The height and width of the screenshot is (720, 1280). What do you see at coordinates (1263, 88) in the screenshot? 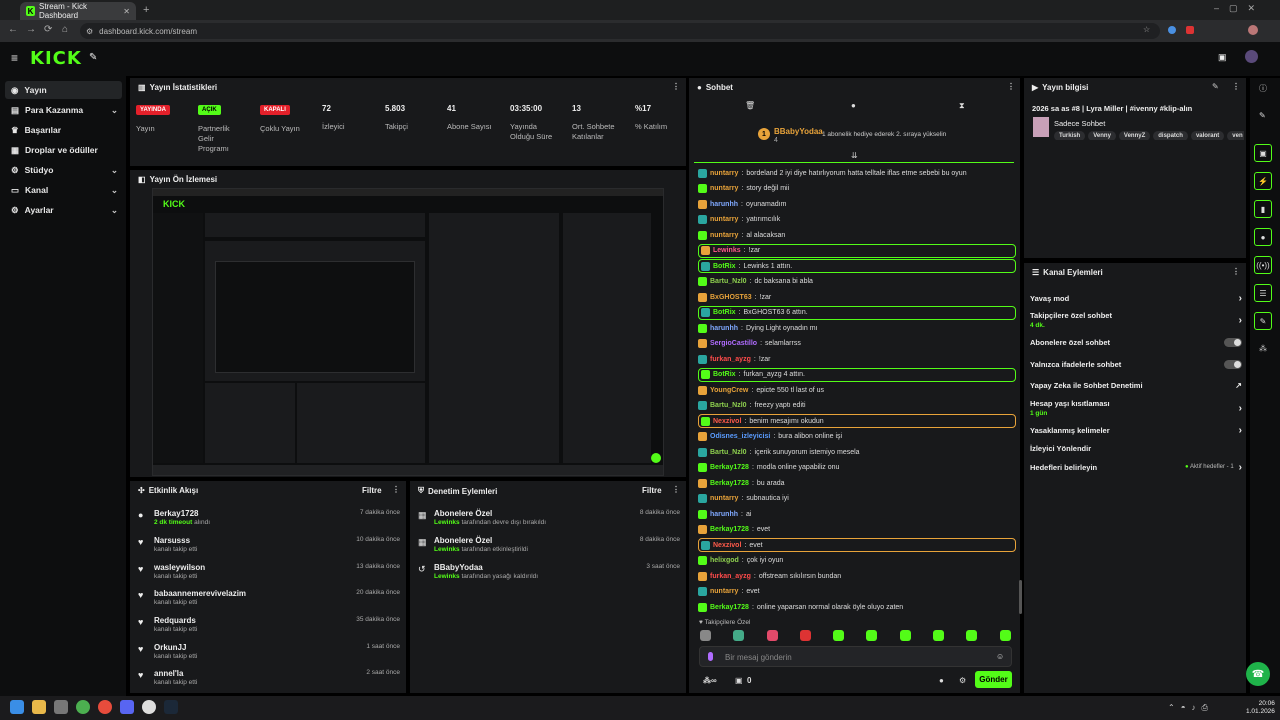
I see `info-circle-icon: ⓘ` at bounding box center [1263, 88].